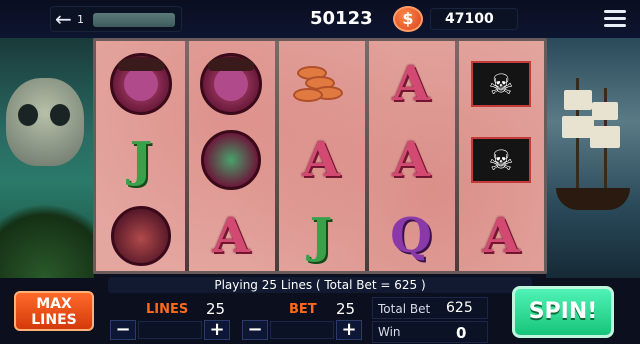 The image size is (640, 344). Describe the element at coordinates (134, 20) in the screenshot. I see `xp-progress-bar` at that location.